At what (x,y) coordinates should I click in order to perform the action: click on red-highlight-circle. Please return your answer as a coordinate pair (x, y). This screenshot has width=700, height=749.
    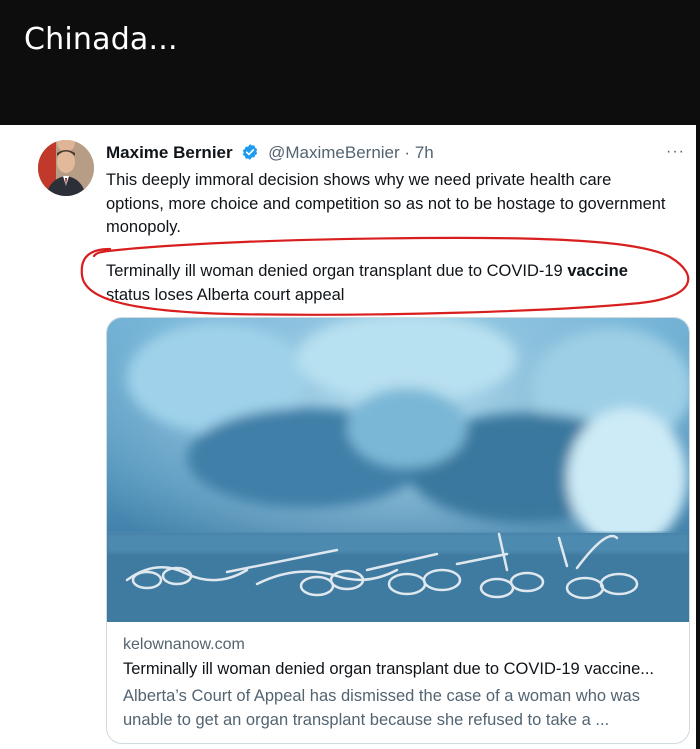
    Looking at the image, I should click on (385, 276).